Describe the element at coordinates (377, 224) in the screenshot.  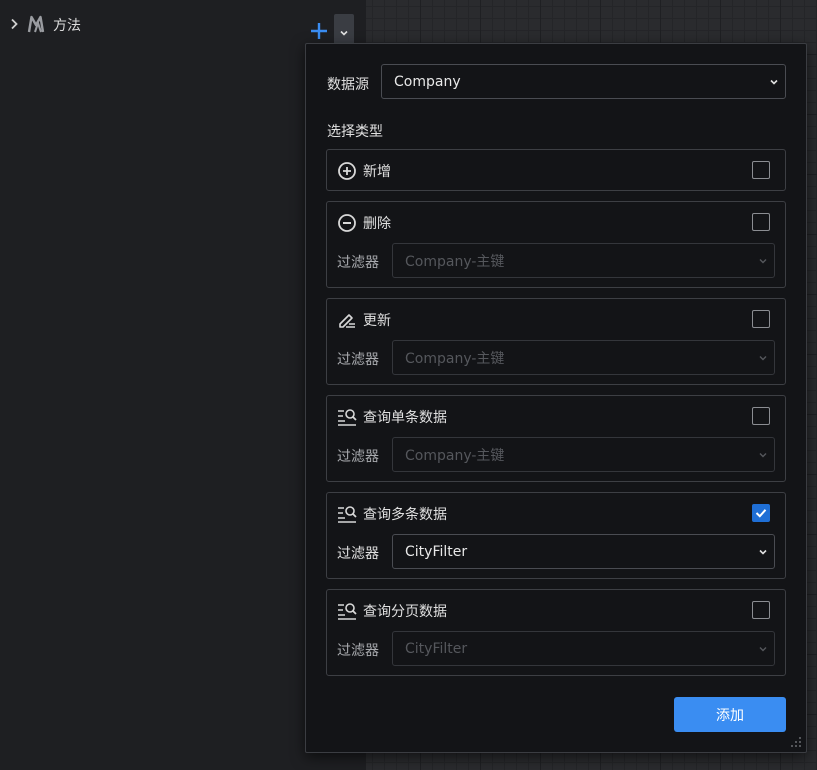
I see `type-title: 删除` at that location.